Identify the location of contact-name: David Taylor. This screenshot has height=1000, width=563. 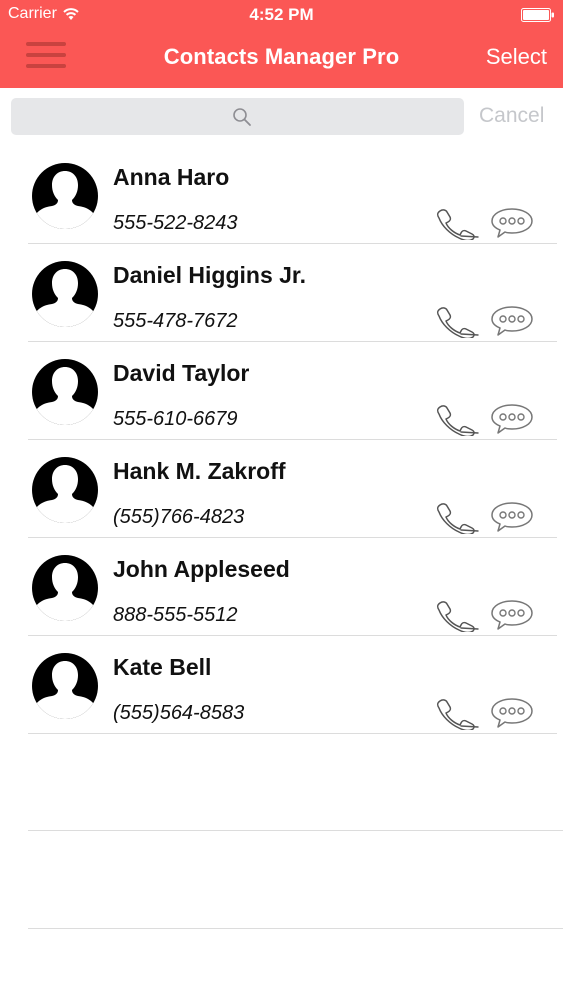
(181, 373).